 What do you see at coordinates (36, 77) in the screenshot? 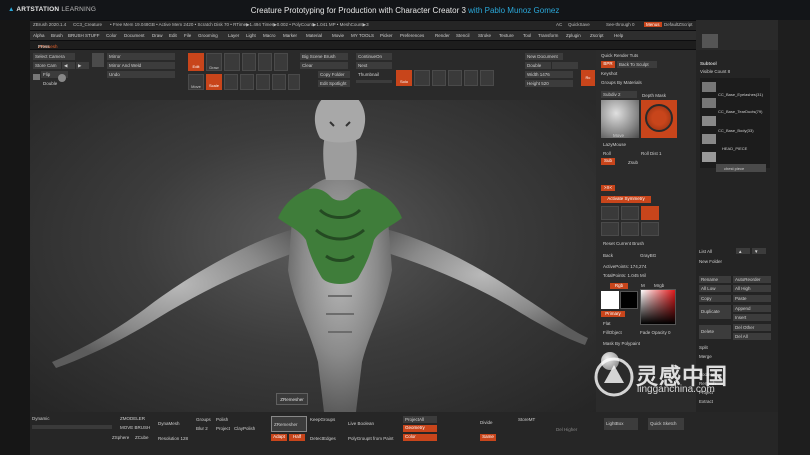
I see `lock-icon` at bounding box center [36, 77].